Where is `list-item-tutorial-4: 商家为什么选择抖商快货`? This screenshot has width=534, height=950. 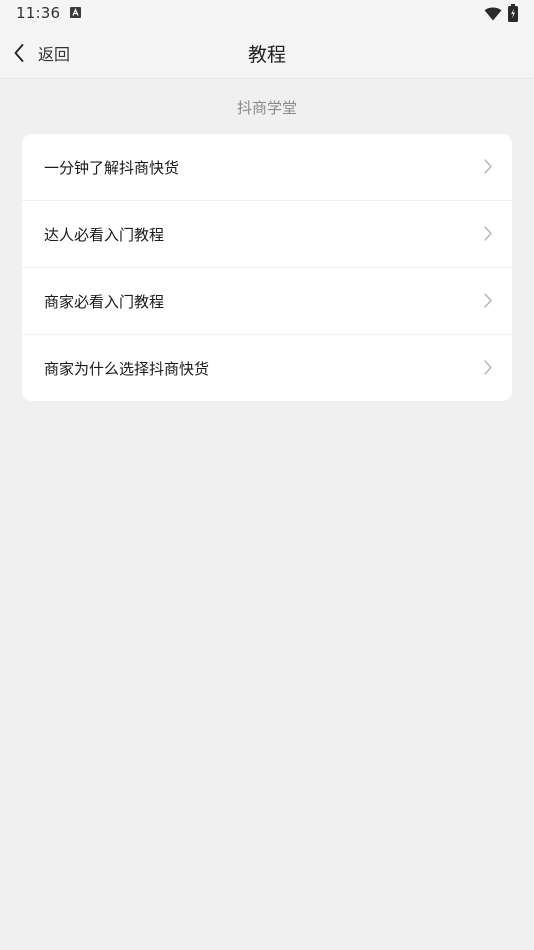 list-item-tutorial-4: 商家为什么选择抖商快货 is located at coordinates (267, 368).